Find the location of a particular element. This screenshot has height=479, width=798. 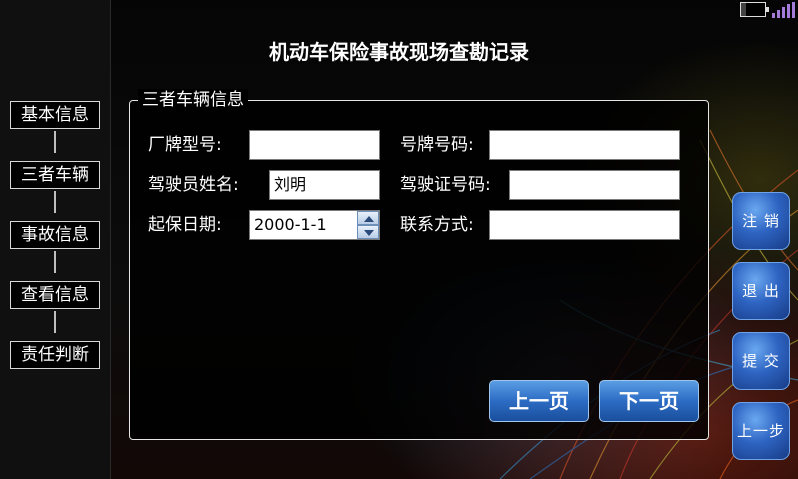

sidebar-item-basic-info: 基本信息 is located at coordinates (55, 115).